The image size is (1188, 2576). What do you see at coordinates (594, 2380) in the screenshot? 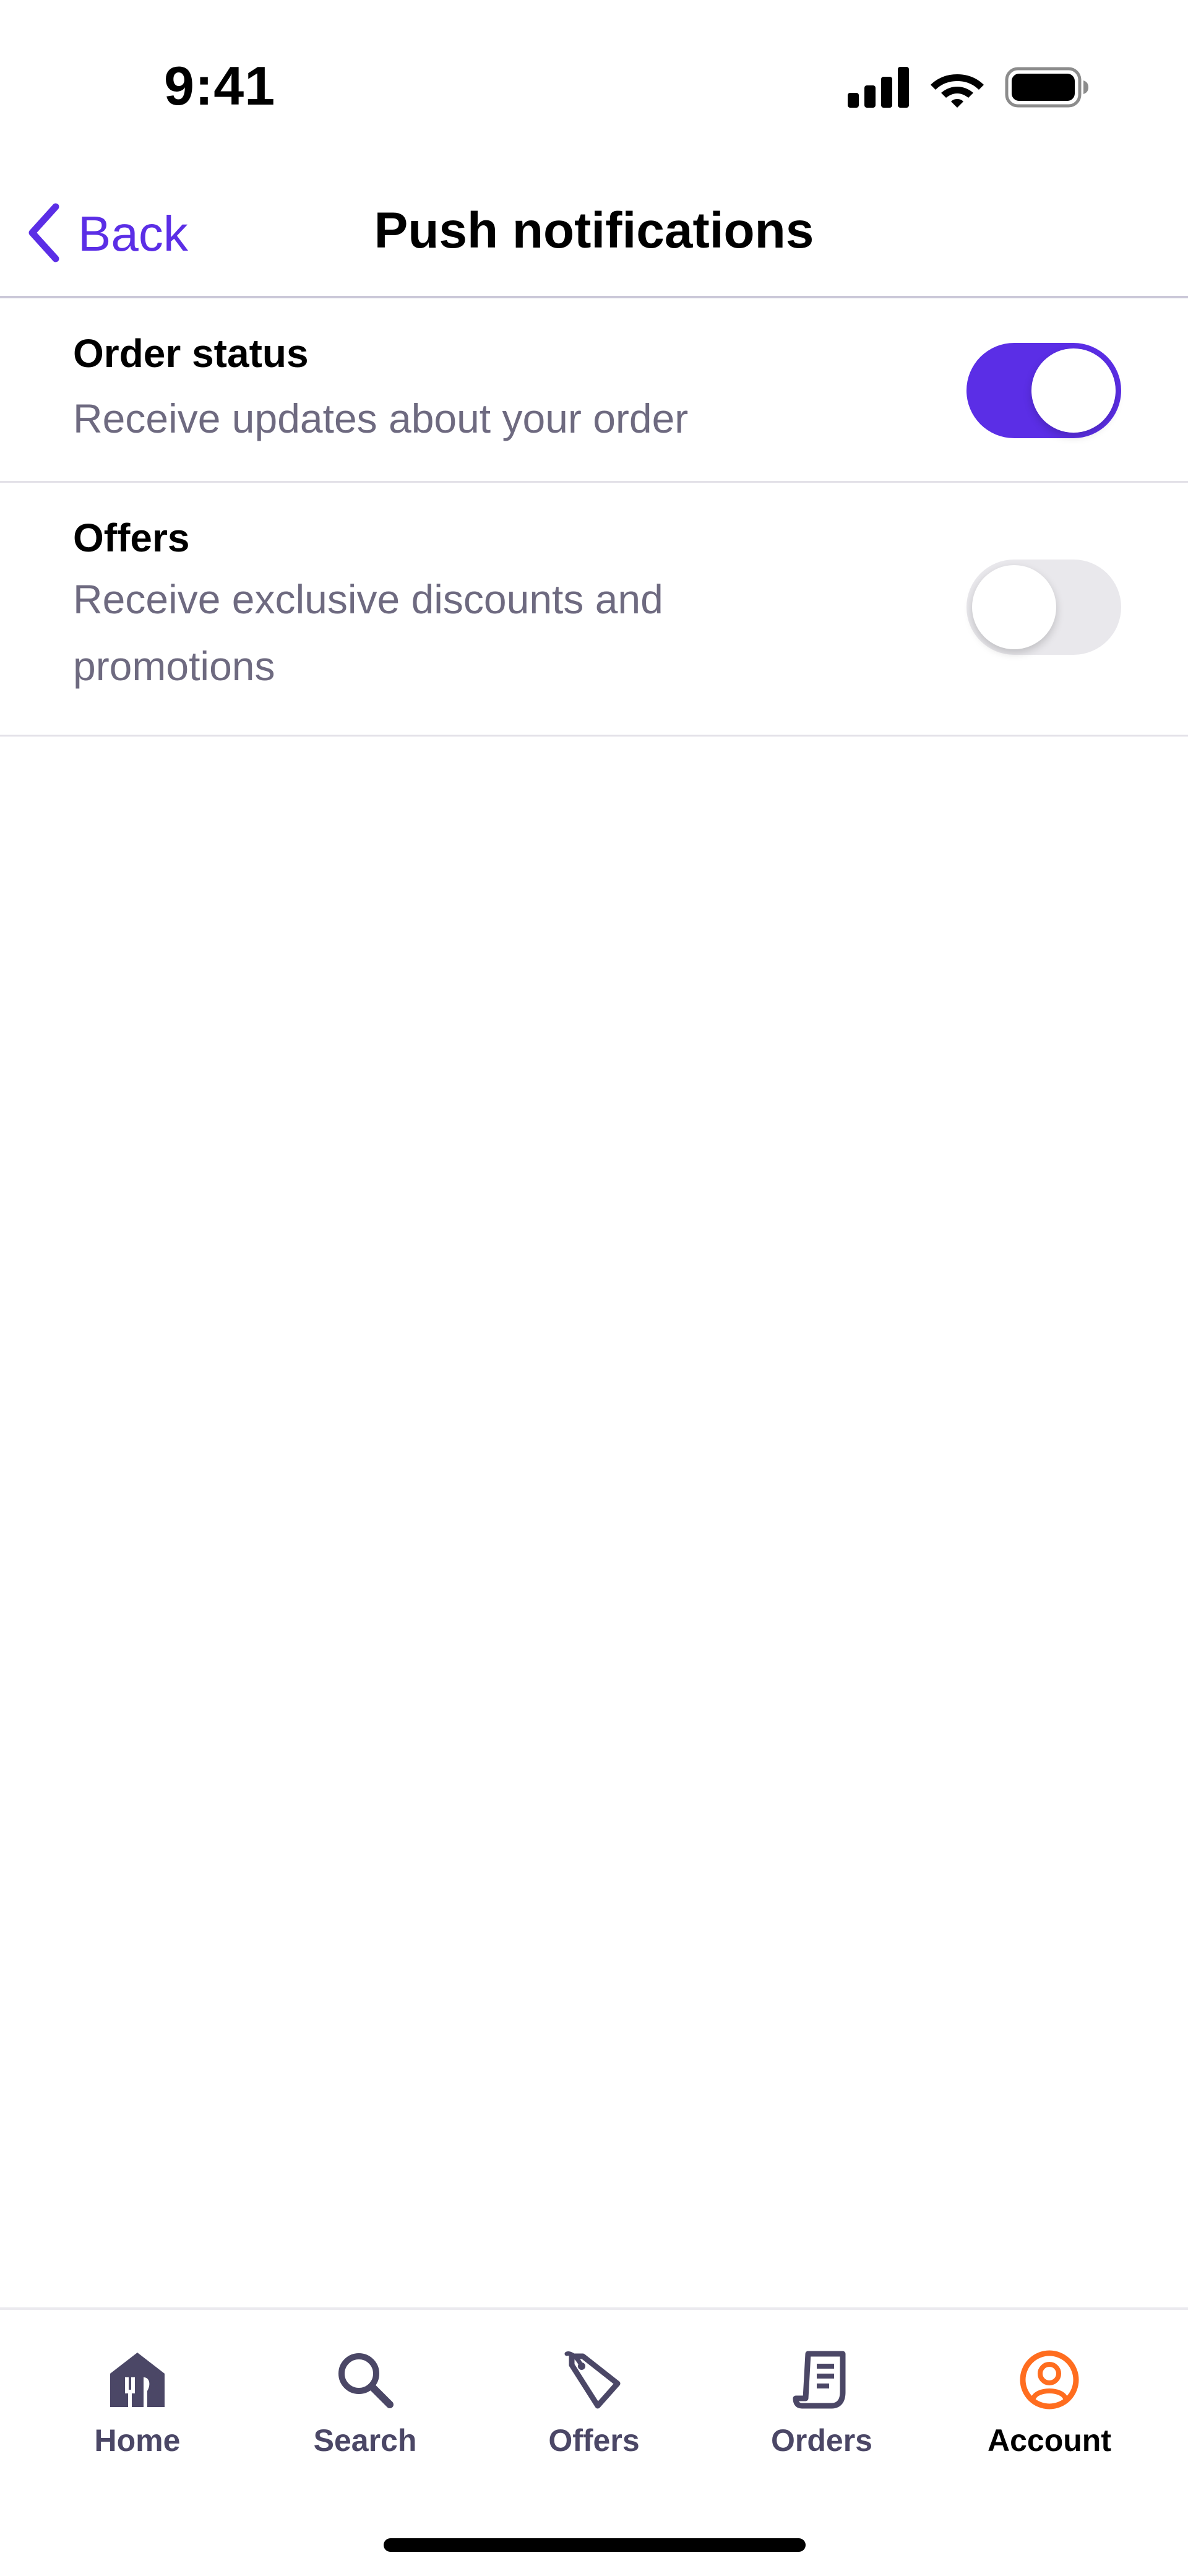
I see `tag-icon` at bounding box center [594, 2380].